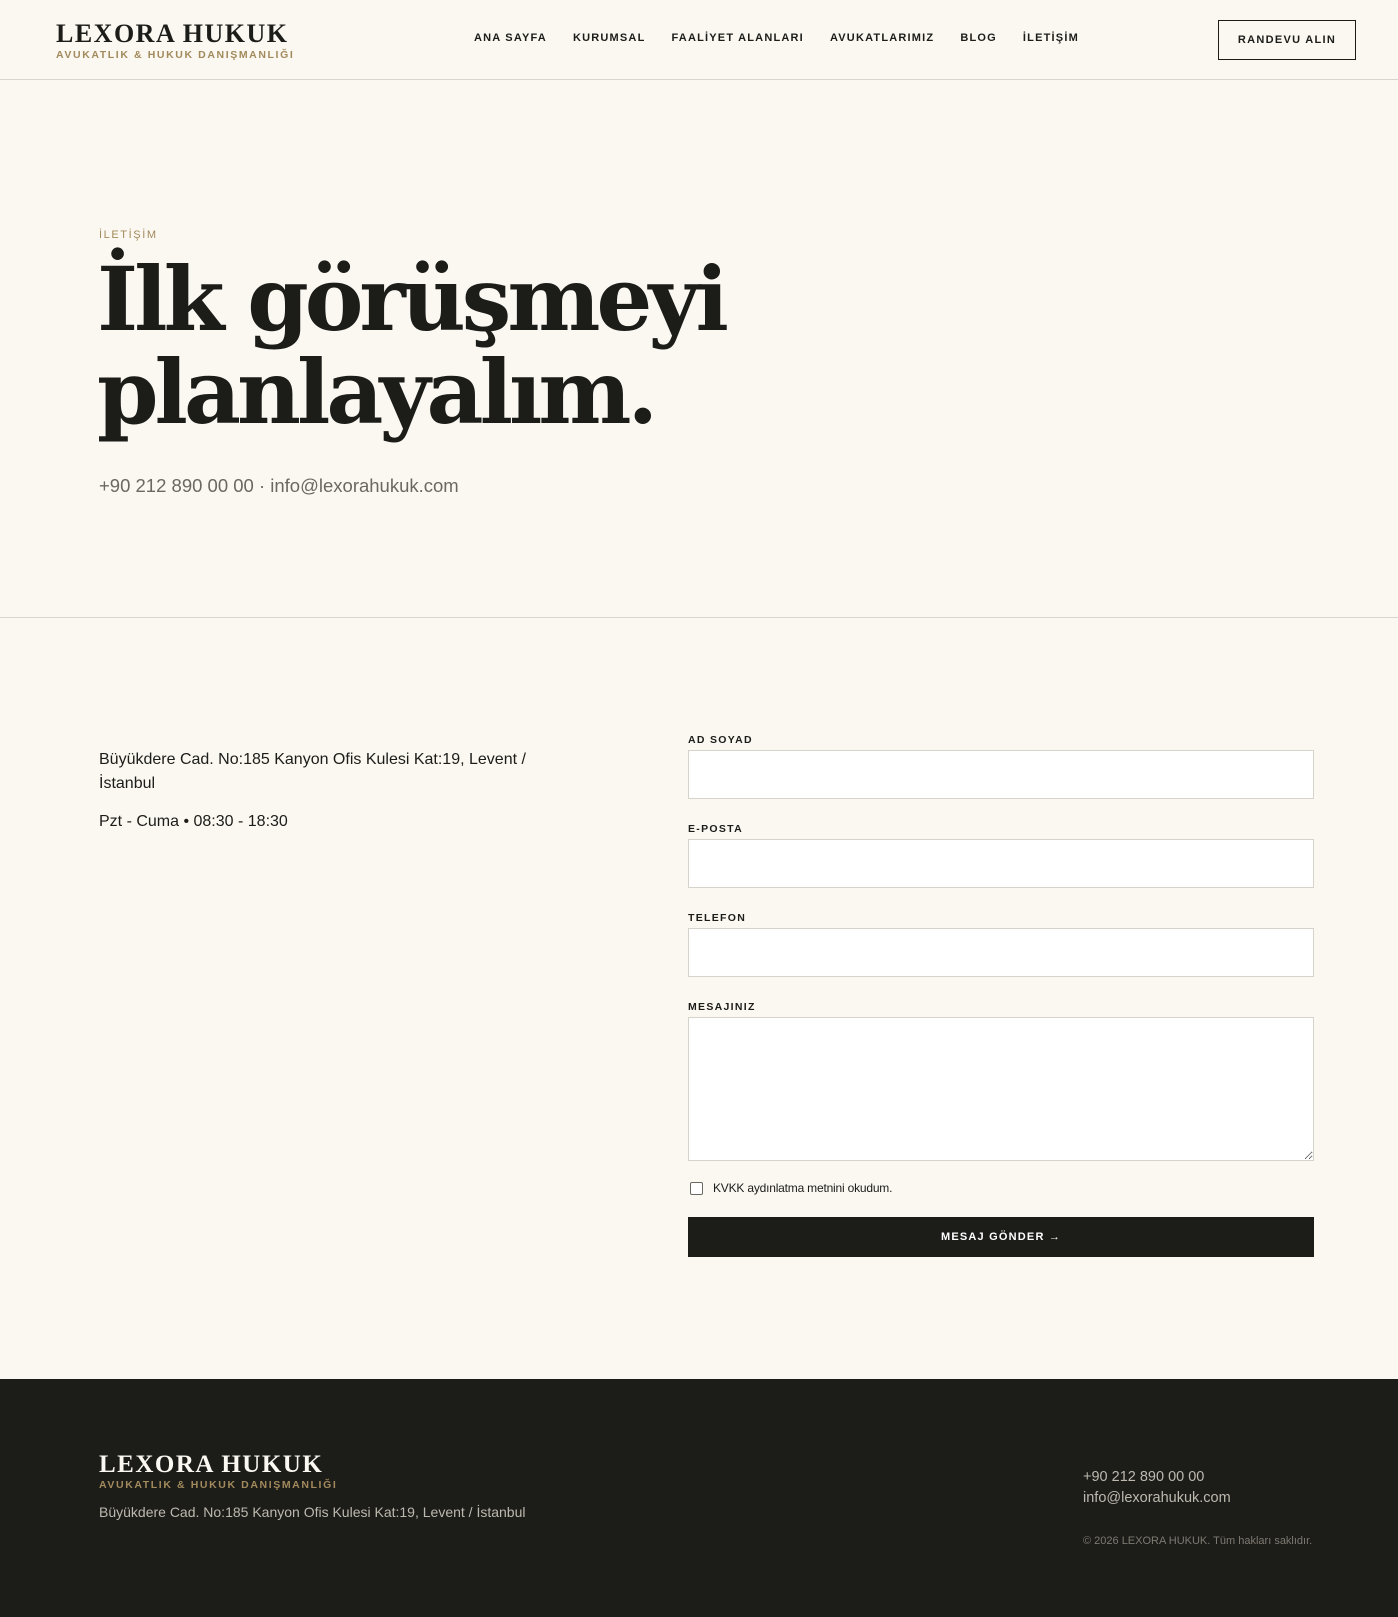 The width and height of the screenshot is (1398, 1617). Describe the element at coordinates (1287, 40) in the screenshot. I see `appointment-button: RANDEVU ALIN` at that location.